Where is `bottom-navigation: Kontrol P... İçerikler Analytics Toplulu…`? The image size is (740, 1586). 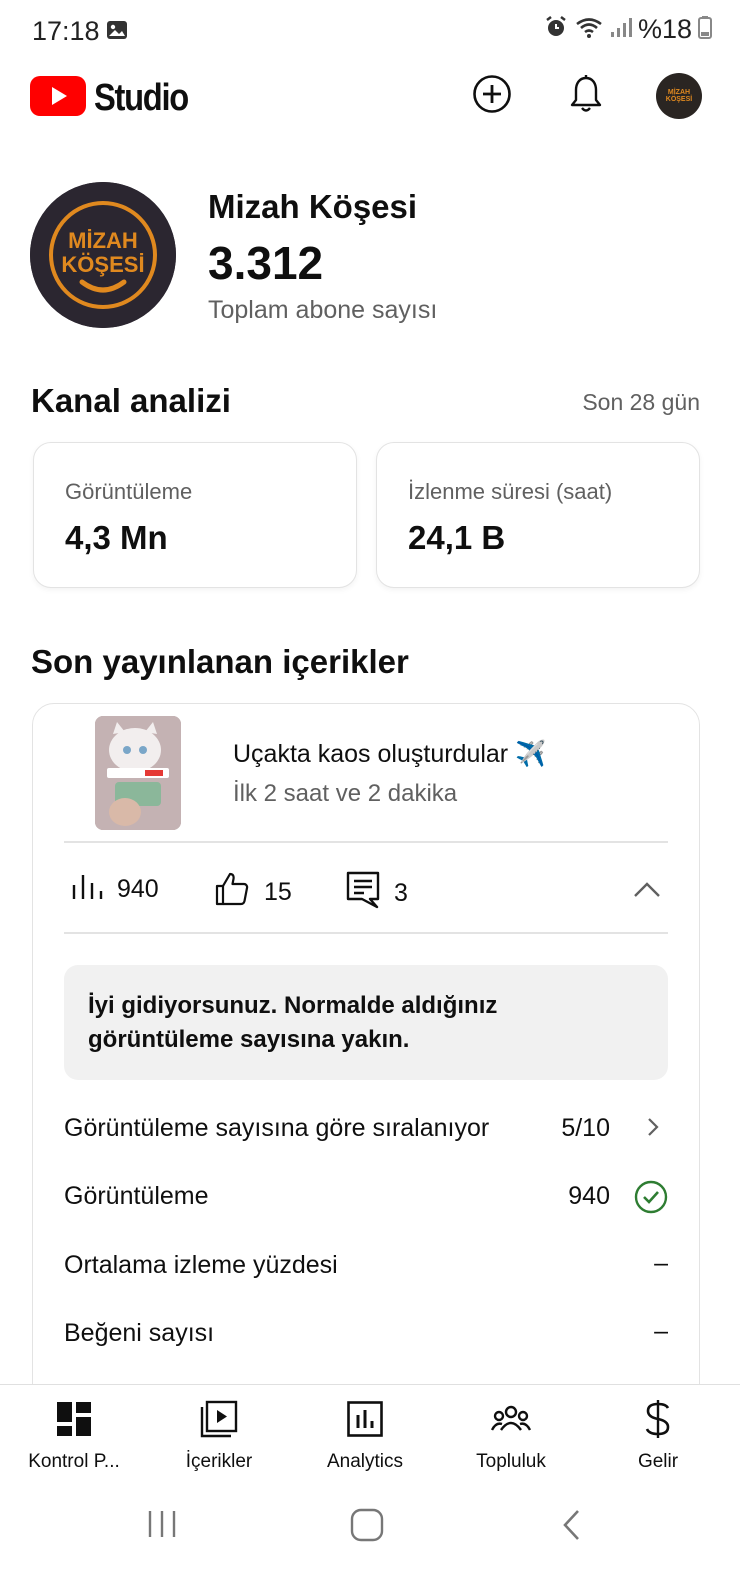 bottom-navigation: Kontrol P... İçerikler Analytics Toplulu… is located at coordinates (370, 1434).